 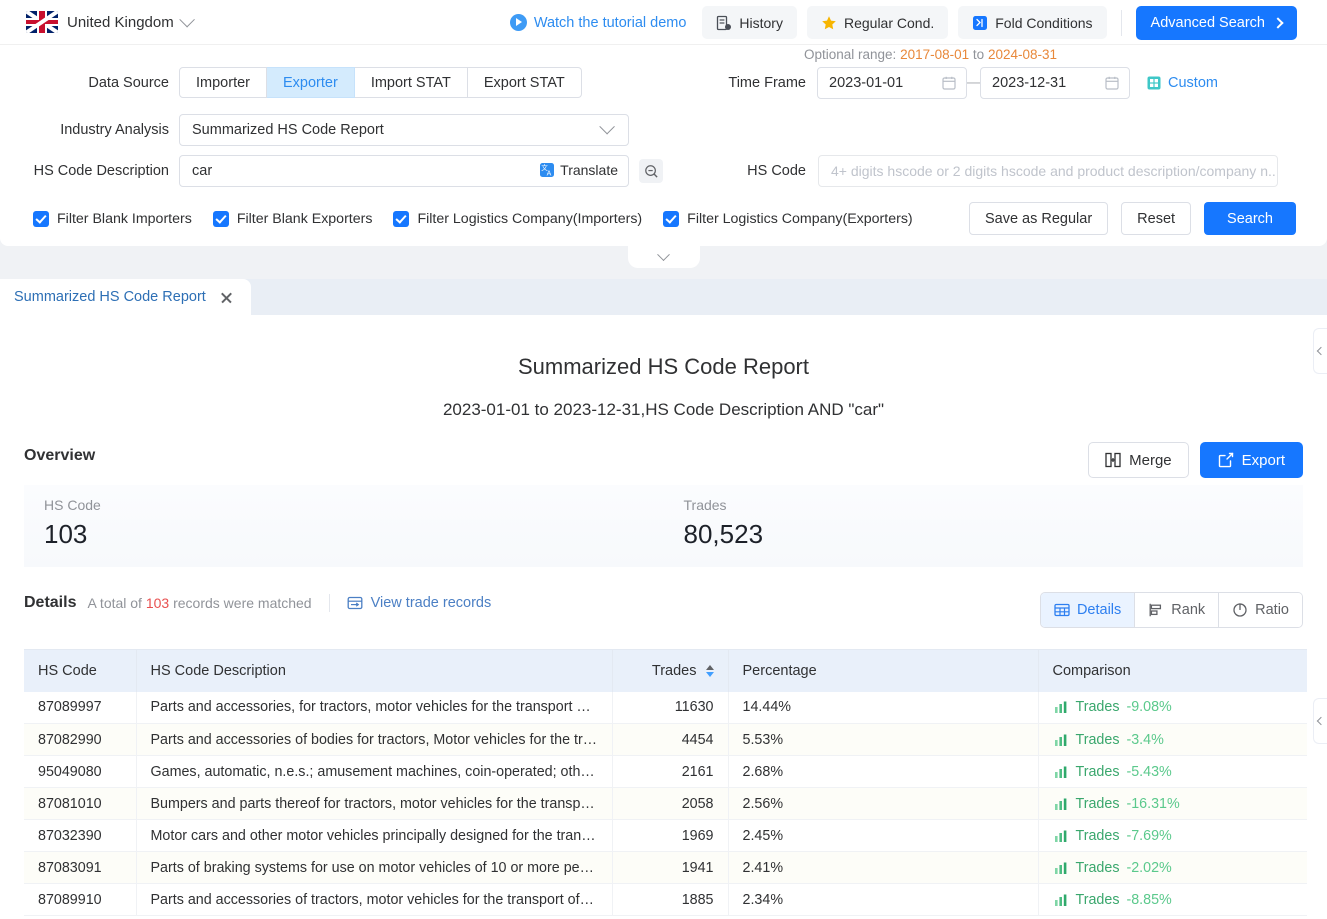 I want to click on tab-summarized-hs-code-report: Summarized HS Code Report, so click(x=125, y=297).